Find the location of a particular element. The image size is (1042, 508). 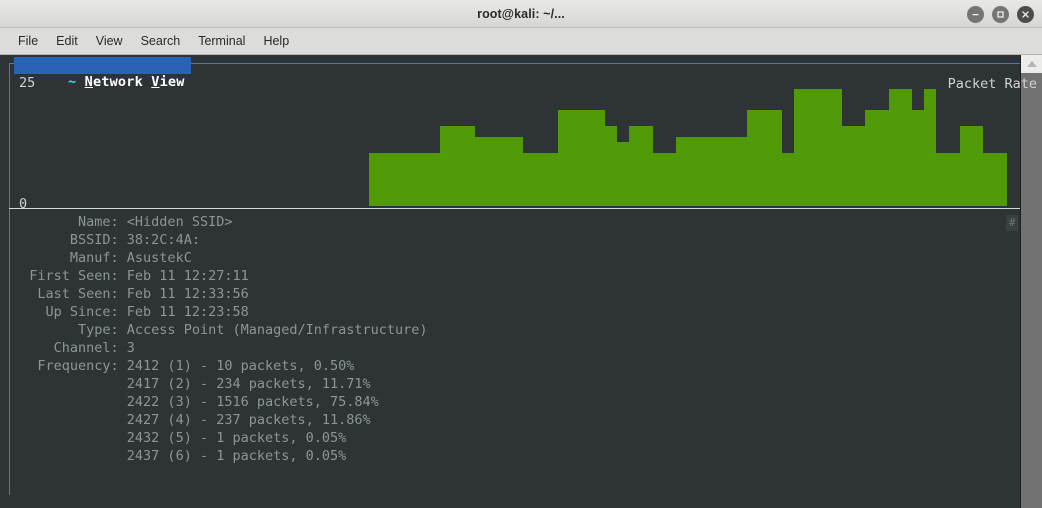

panel-title-mnemonic-n: N is located at coordinates (88, 82).